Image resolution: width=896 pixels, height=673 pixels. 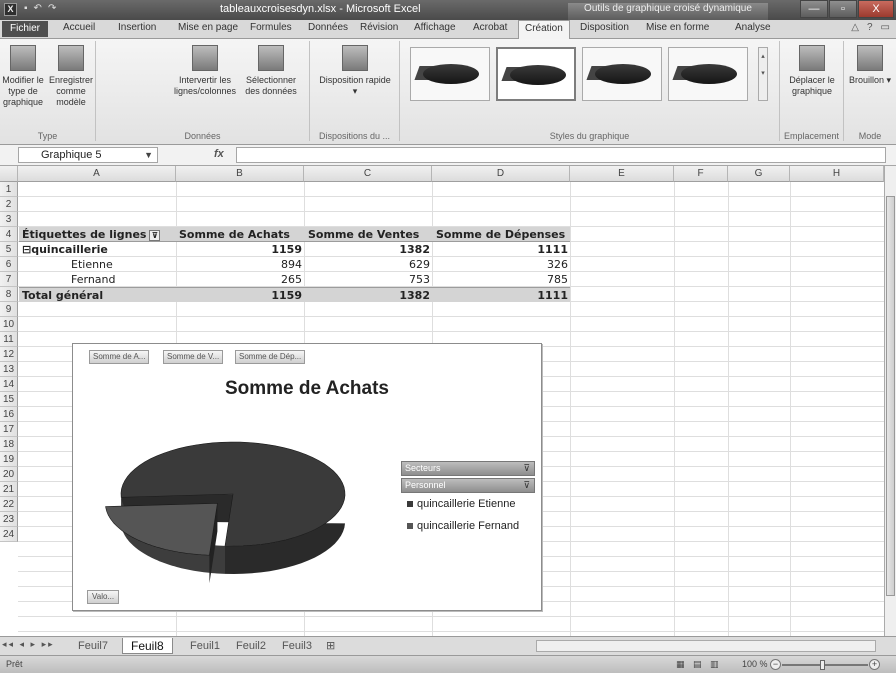 I want to click on zoom-slider-thumb, so click(x=822, y=665).